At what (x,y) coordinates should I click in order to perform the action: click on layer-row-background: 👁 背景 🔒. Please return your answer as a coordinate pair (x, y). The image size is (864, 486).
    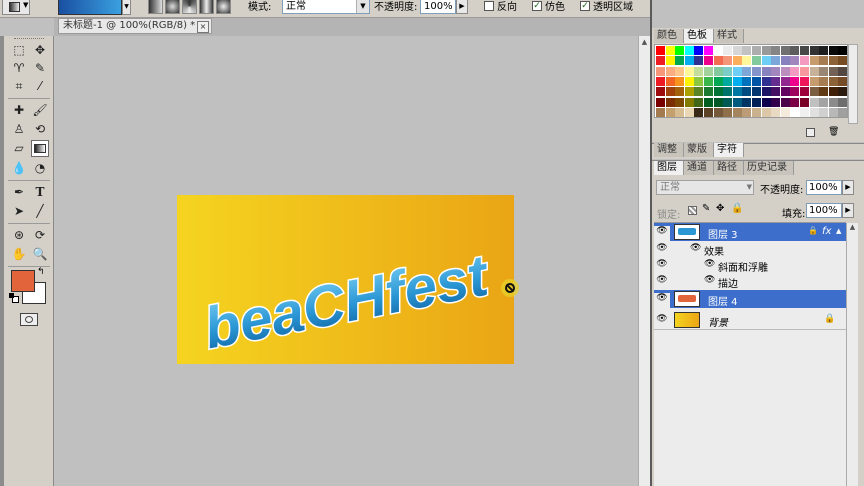
    Looking at the image, I should click on (750, 320).